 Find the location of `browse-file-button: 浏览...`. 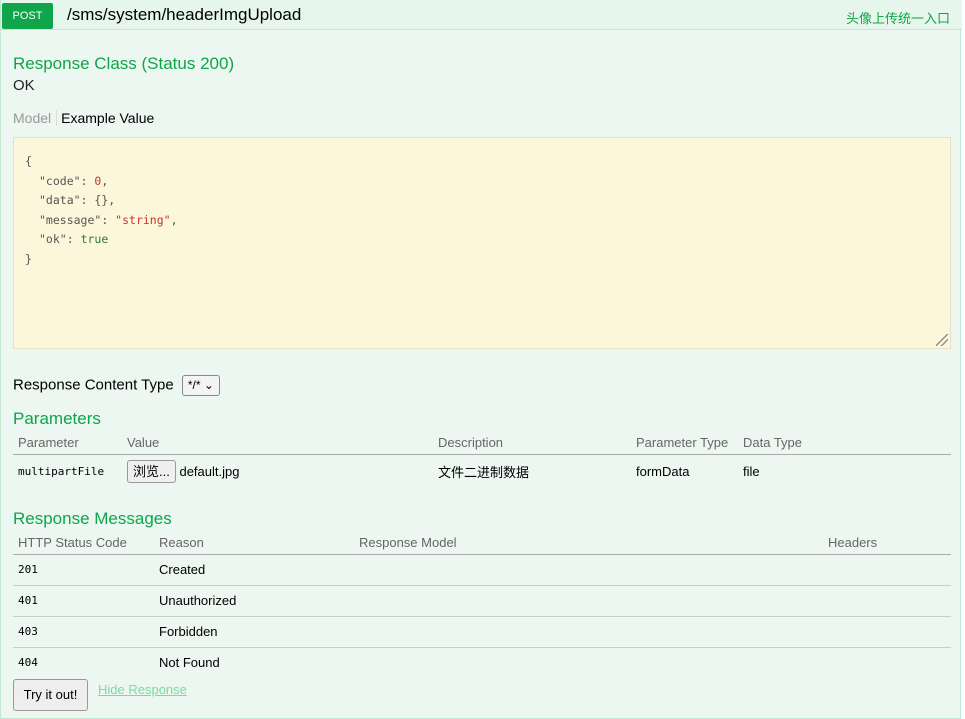

browse-file-button: 浏览... is located at coordinates (151, 471).